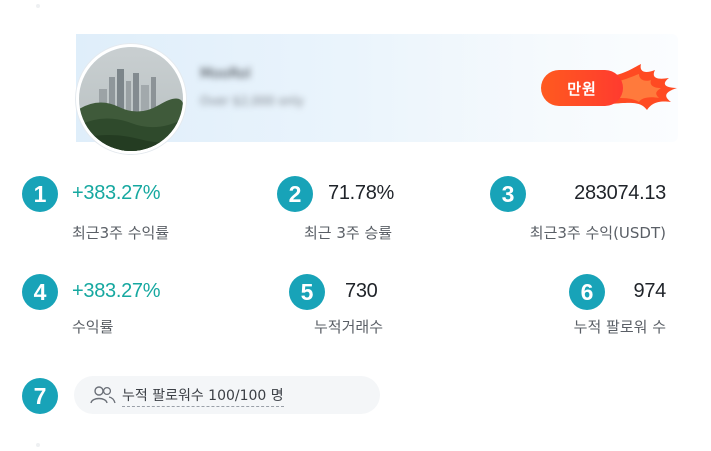  I want to click on total-trades-label: 누적거래수, so click(349, 327).